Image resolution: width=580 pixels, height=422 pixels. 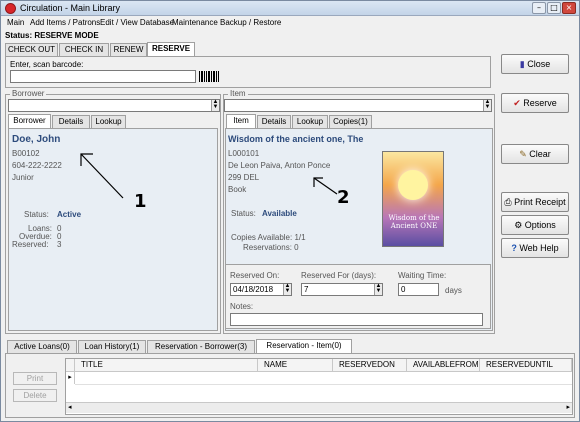 I want to click on web-help-label: Web Help, so click(x=539, y=248).